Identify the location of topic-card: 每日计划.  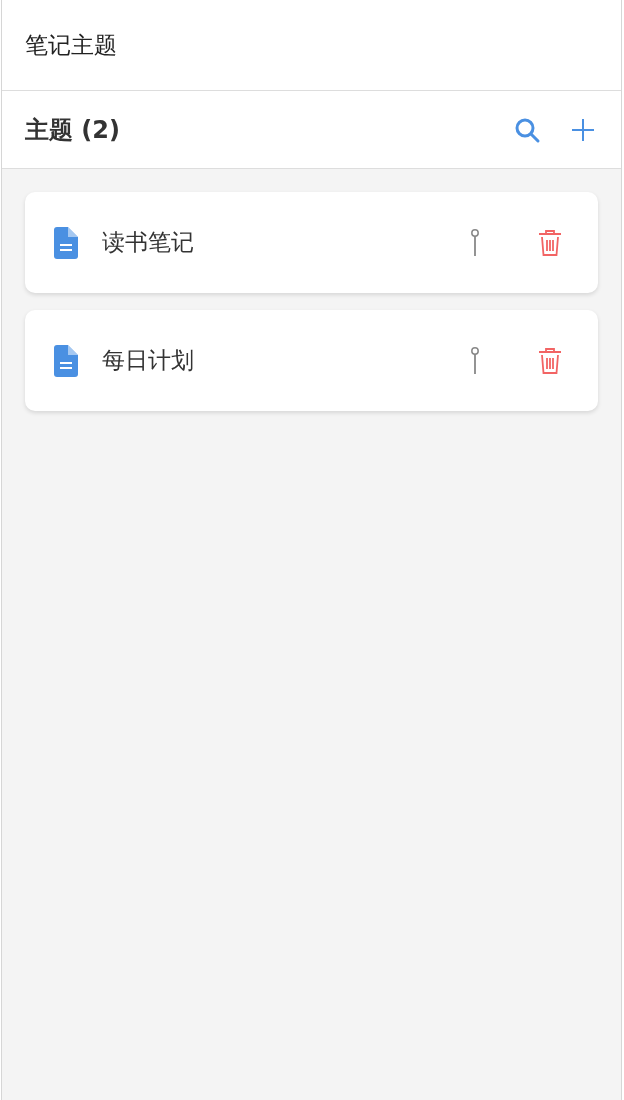
(311, 360).